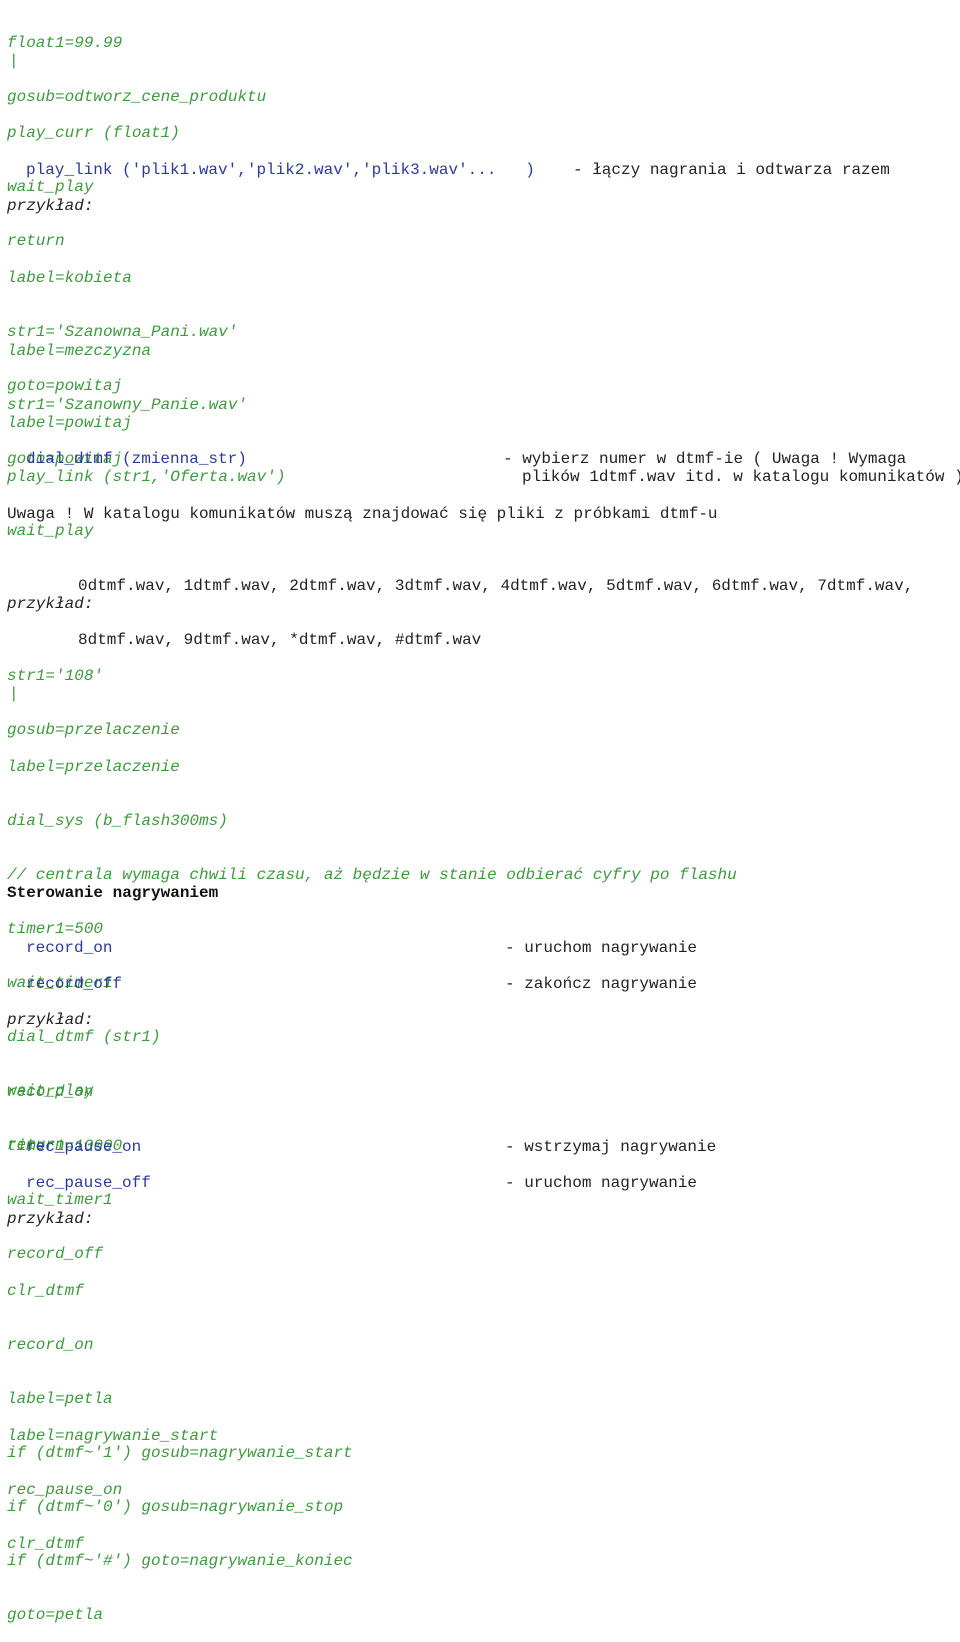 This screenshot has width=960, height=1642. I want to click on code-line: play_link (str1,'Oferta.wav'), so click(146, 477).